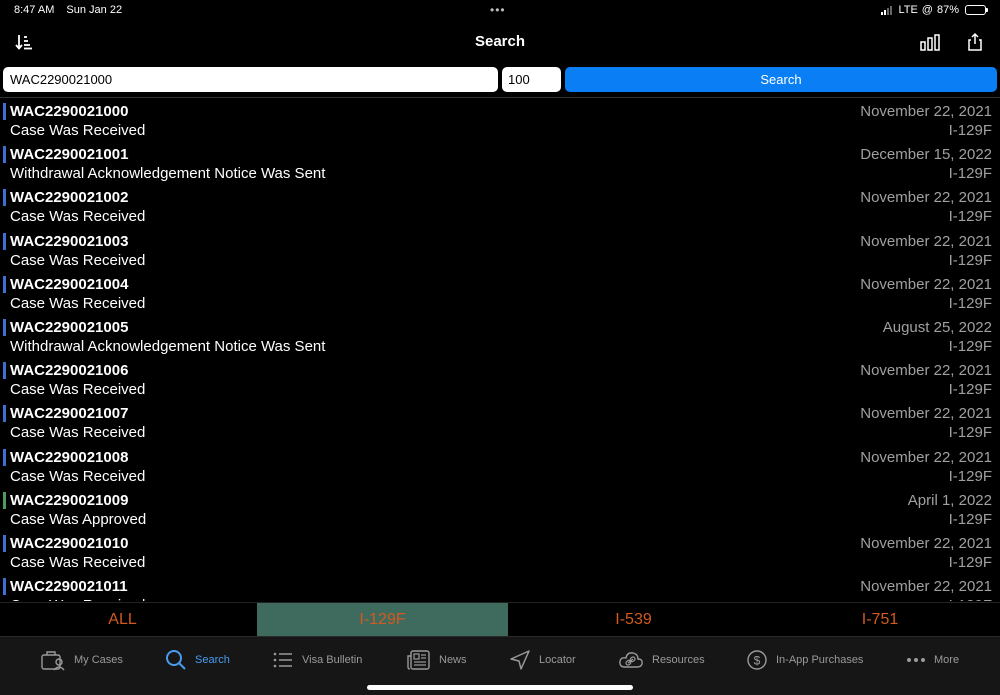  I want to click on tab-visa-bulletin: Visa Bulletin, so click(317, 660).